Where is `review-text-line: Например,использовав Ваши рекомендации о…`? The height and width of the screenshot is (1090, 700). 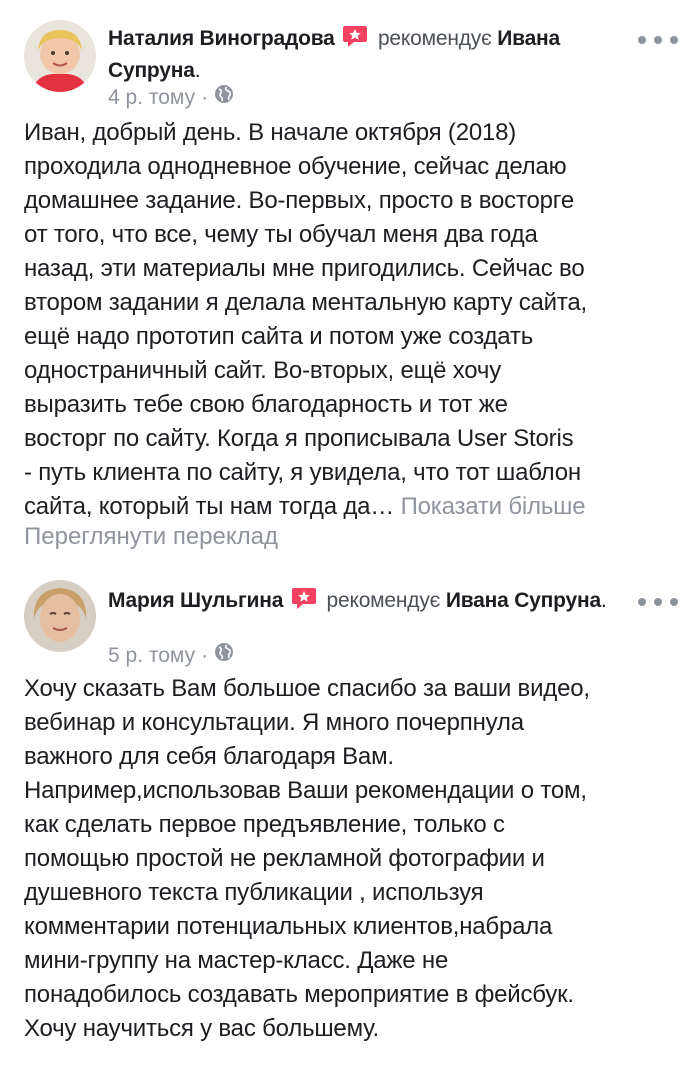
review-text-line: Например,использовав Ваши рекомендации о… is located at coordinates (305, 790).